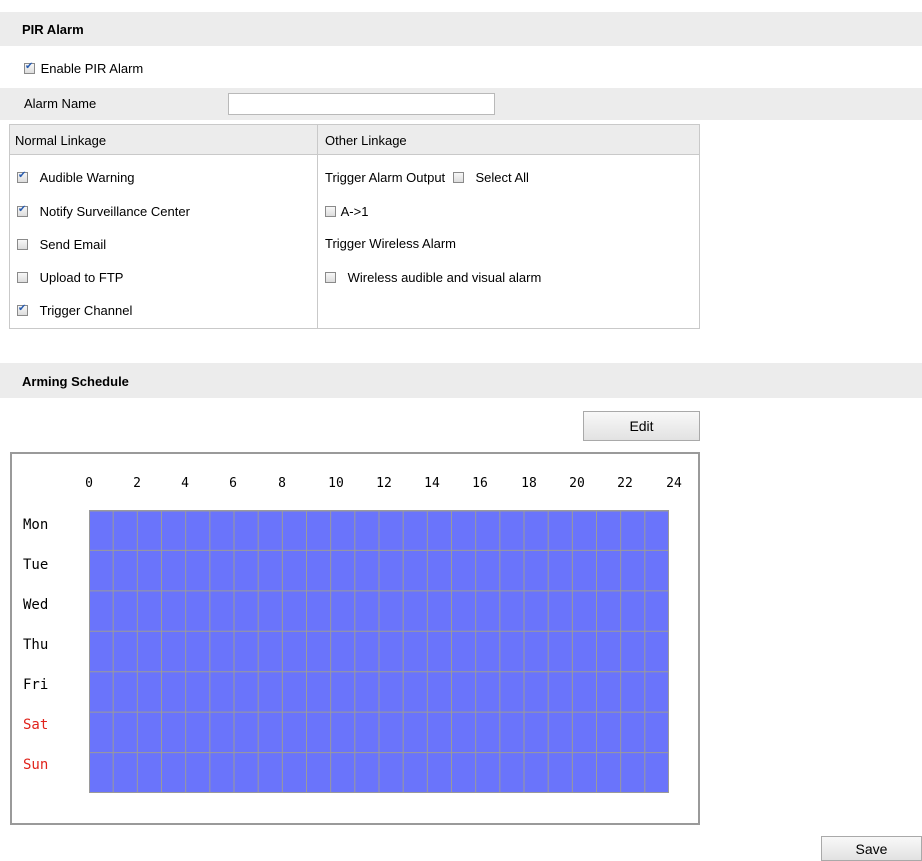 The width and height of the screenshot is (922, 861). I want to click on arming-schedule-title: Arming Schedule, so click(75, 381).